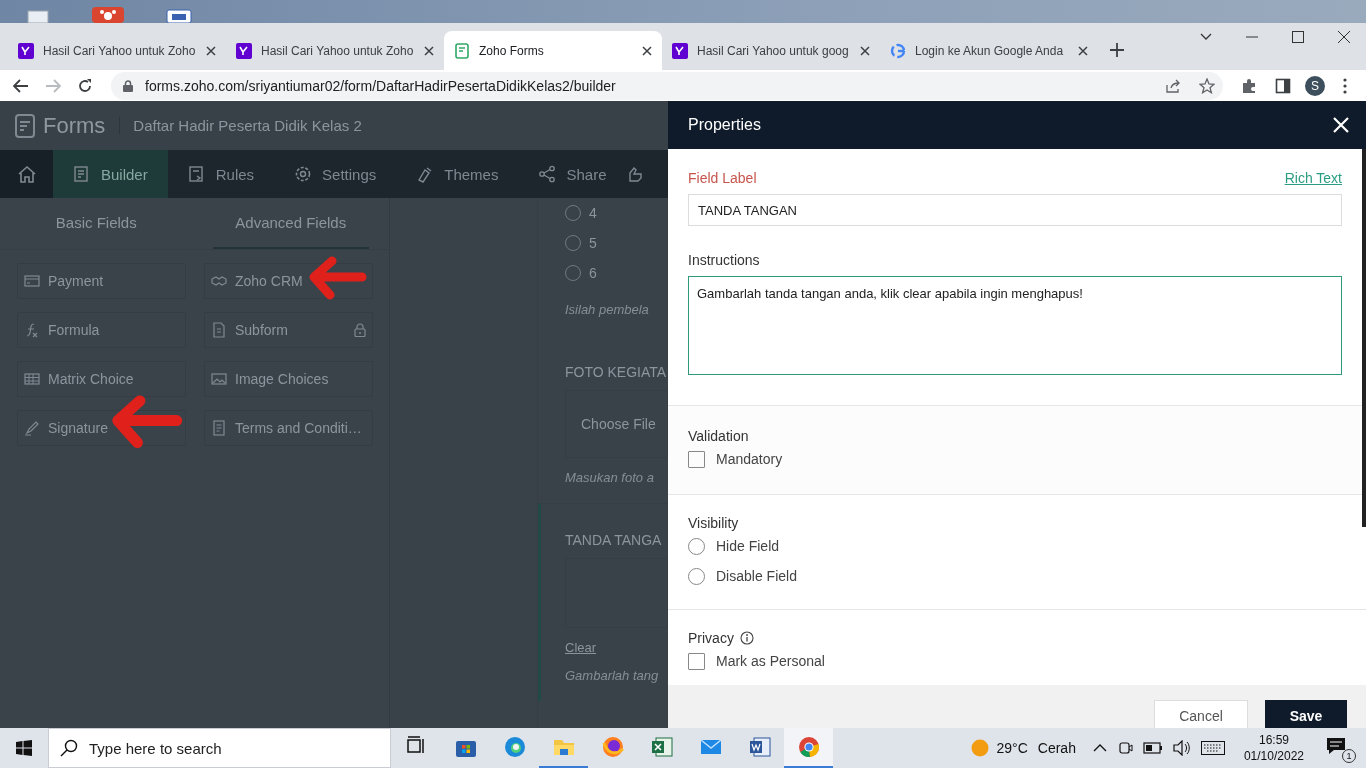  What do you see at coordinates (1015, 325) in the screenshot?
I see `instructions-input: Gambarlah tanda tangan anda, klik clear apabila ingin menghapus!` at bounding box center [1015, 325].